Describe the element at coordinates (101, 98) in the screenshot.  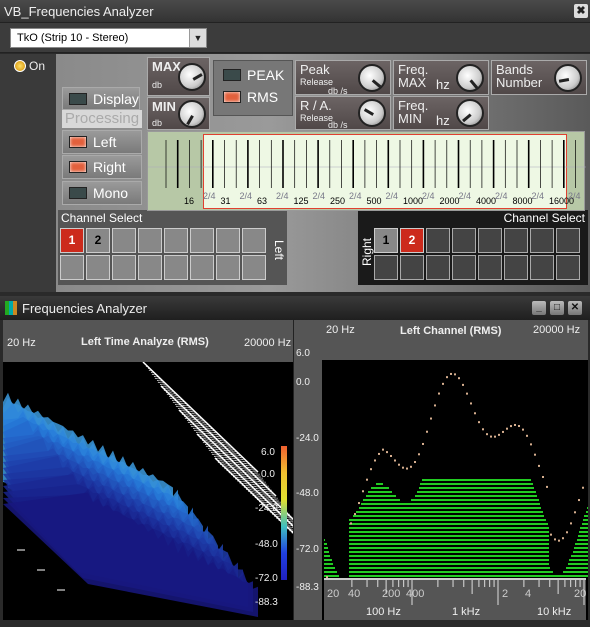
I see `display-button: Display` at that location.